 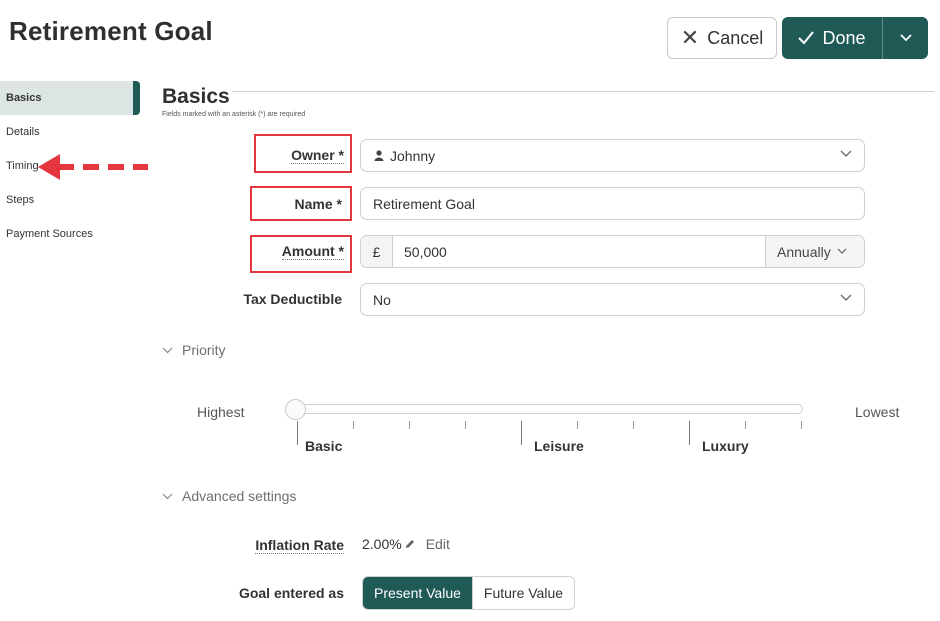 What do you see at coordinates (312, 251) in the screenshot?
I see `amount-label: Amount *` at bounding box center [312, 251].